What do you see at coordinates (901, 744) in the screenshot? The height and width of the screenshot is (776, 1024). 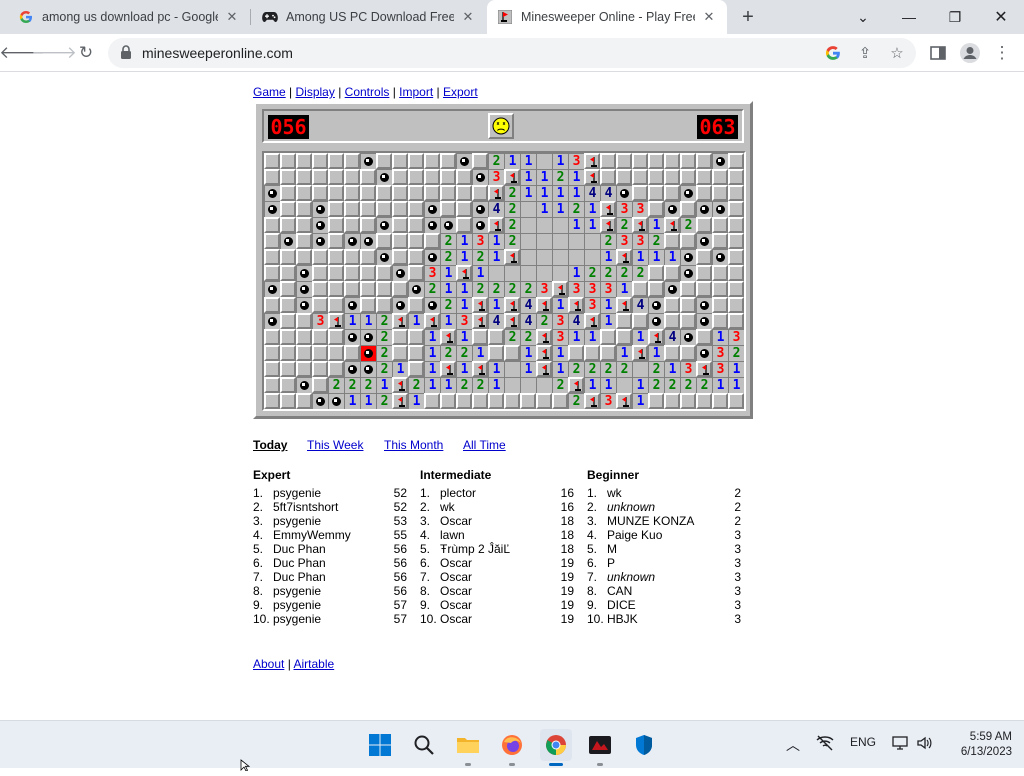 I see `display-monitor-icon` at bounding box center [901, 744].